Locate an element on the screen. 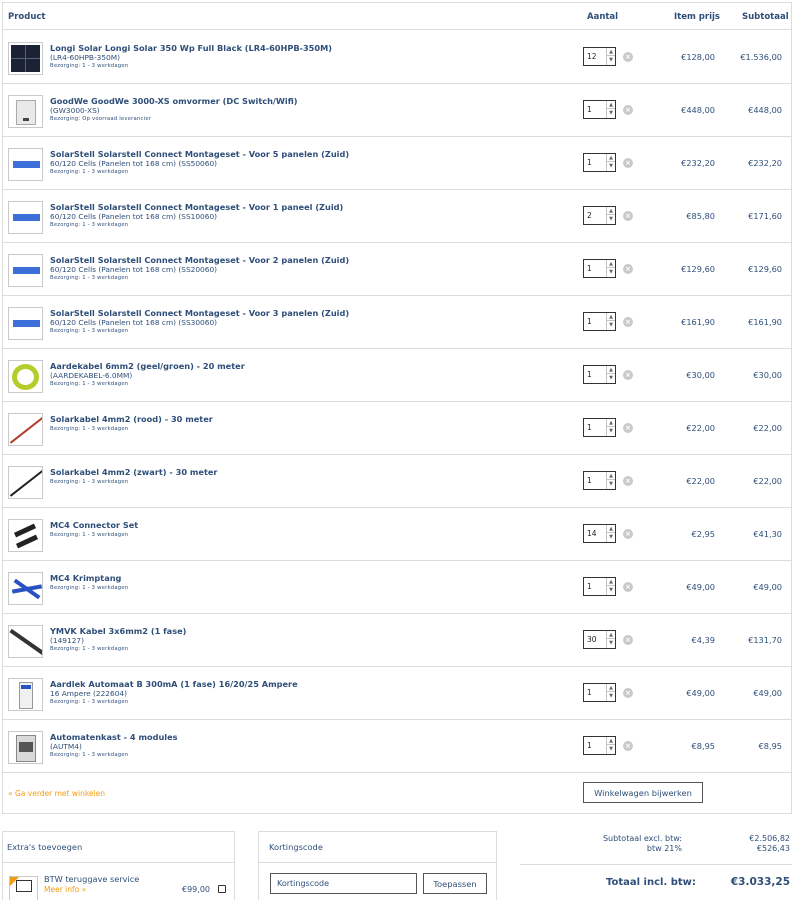  product-name-link: MC4 Krimptang is located at coordinates (85, 578).